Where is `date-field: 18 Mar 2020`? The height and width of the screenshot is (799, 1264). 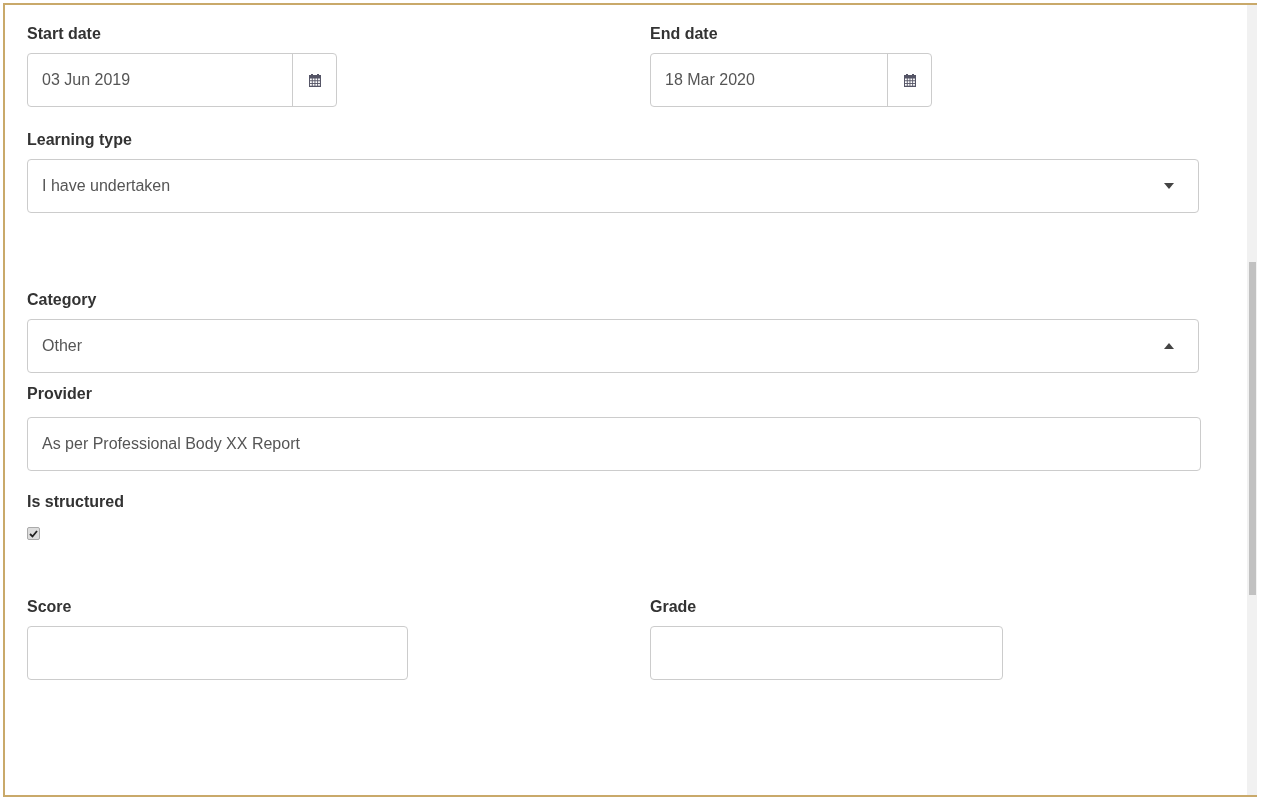 date-field: 18 Mar 2020 is located at coordinates (791, 80).